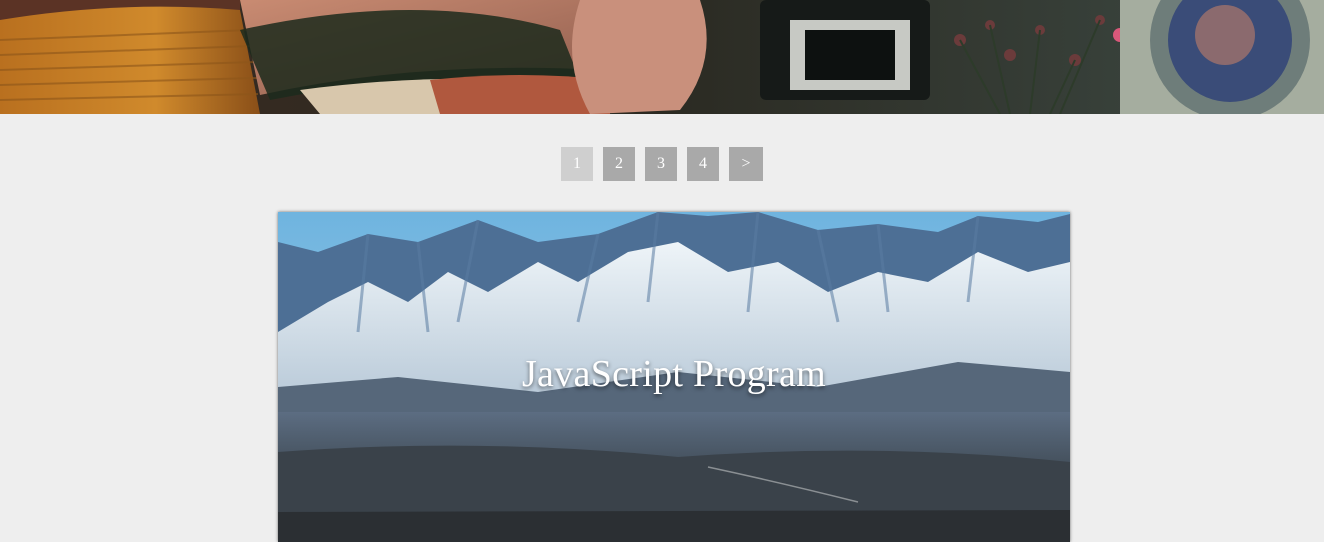 Image resolution: width=1324 pixels, height=542 pixels. What do you see at coordinates (619, 164) in the screenshot?
I see `page-button-2: 2` at bounding box center [619, 164].